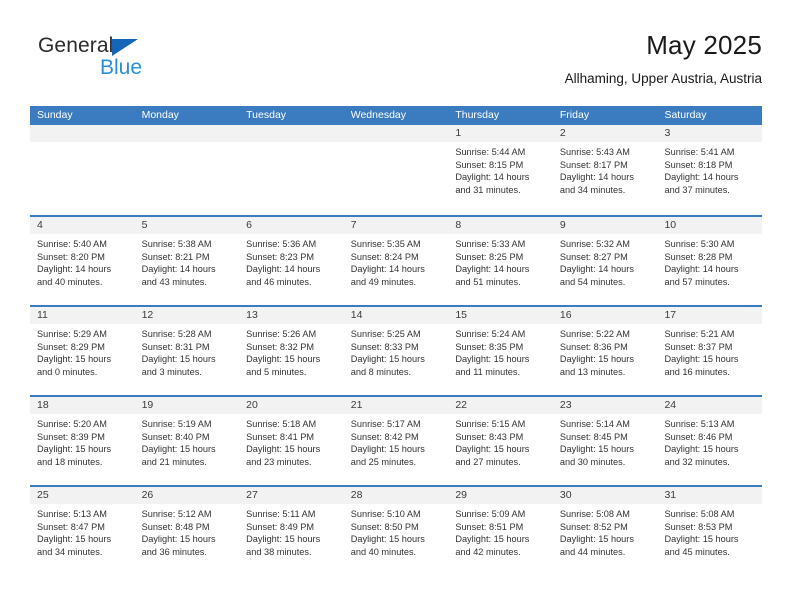  Describe the element at coordinates (356, 495) in the screenshot. I see `day-number: 28` at that location.